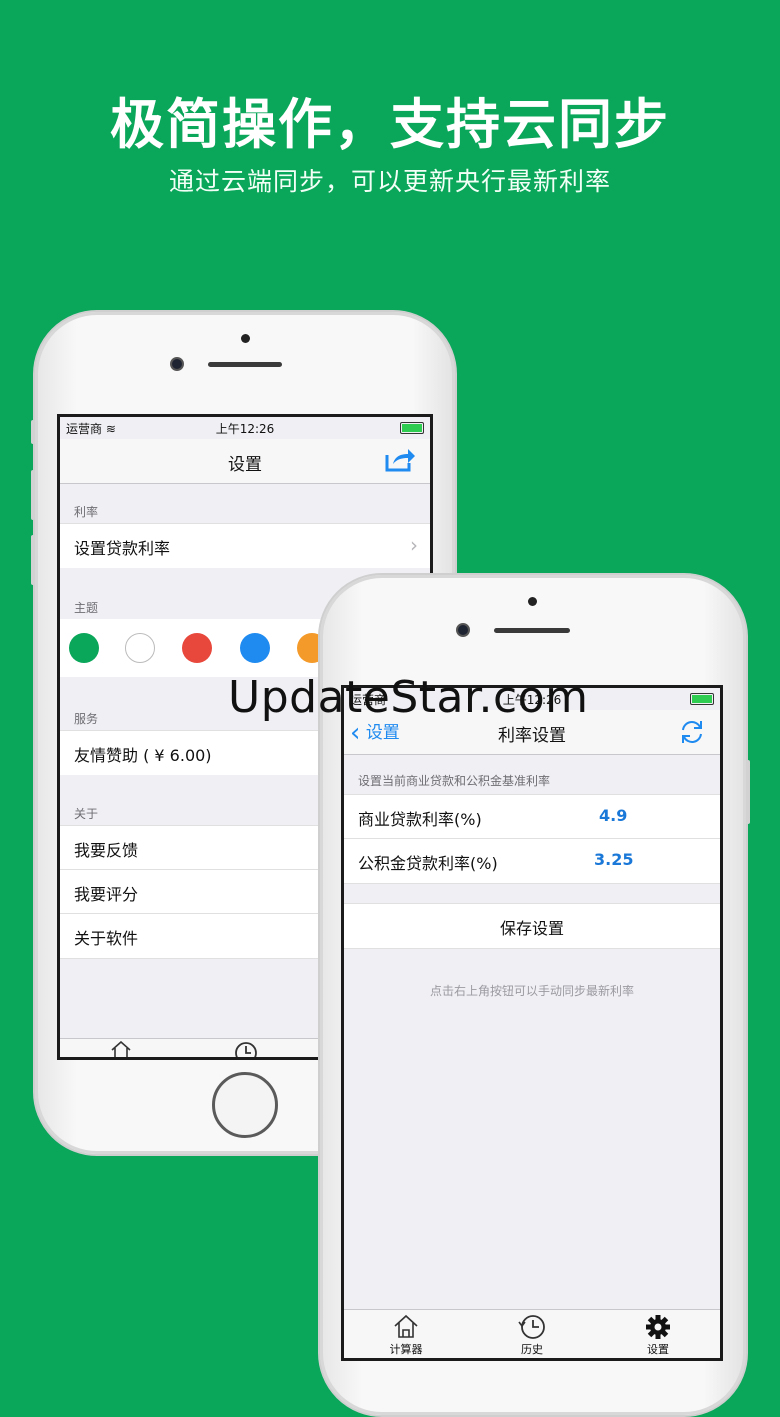 This screenshot has height=1417, width=780. Describe the element at coordinates (86, 719) in the screenshot. I see `section-header-service: 服务` at that location.